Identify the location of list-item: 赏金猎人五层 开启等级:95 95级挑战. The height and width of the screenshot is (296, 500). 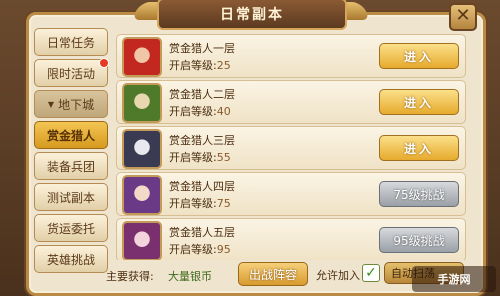
(291, 239).